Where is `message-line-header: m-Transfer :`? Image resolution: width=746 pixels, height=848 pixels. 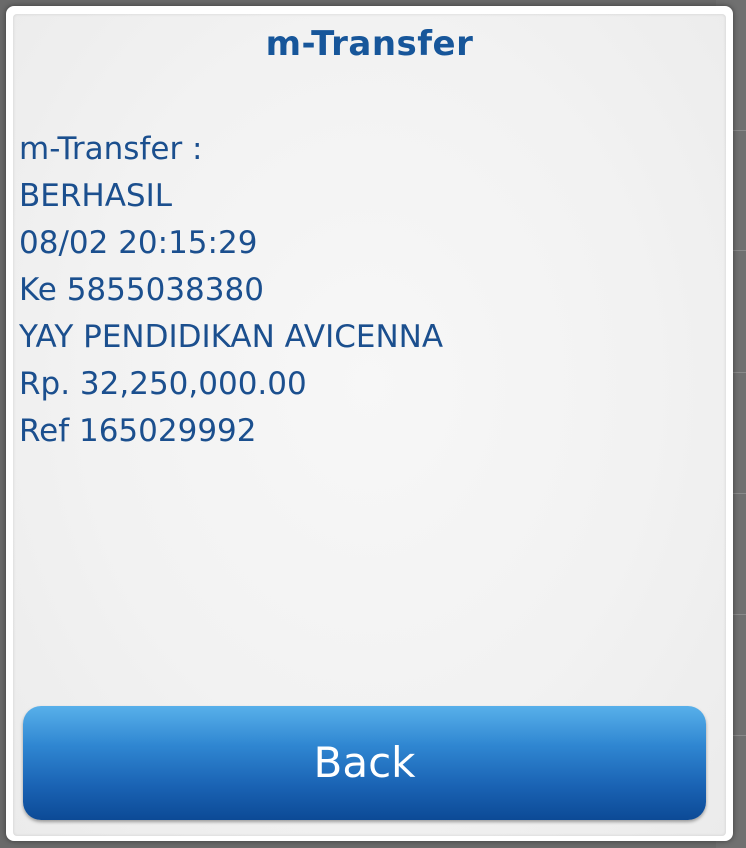
message-line-header: m-Transfer : is located at coordinates (111, 149).